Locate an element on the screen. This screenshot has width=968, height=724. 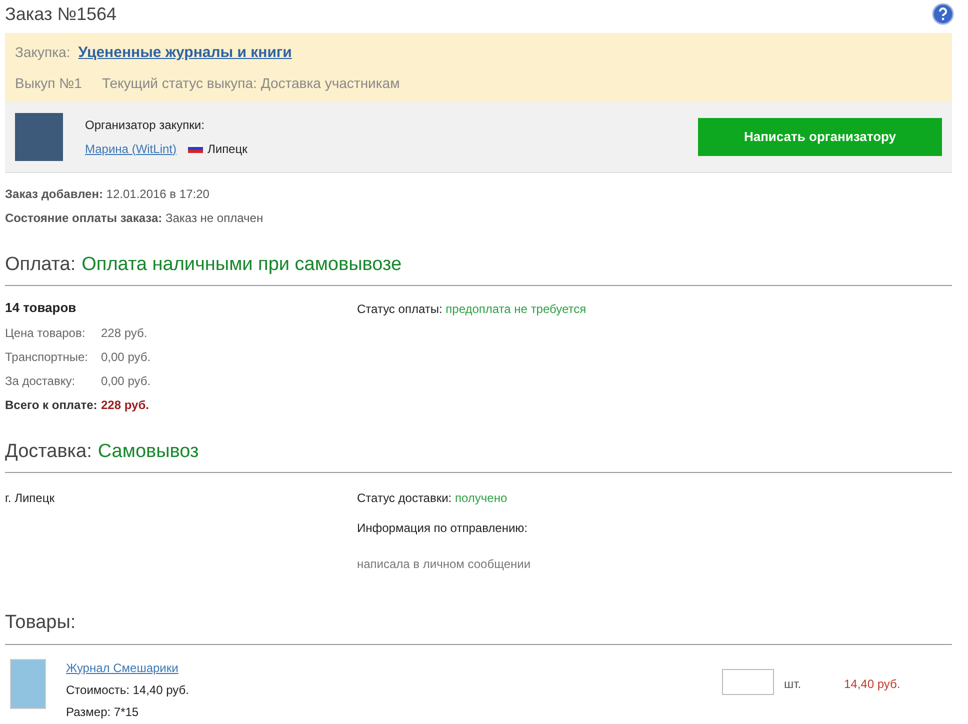
section-method: Оплата наличными при самовывозе is located at coordinates (242, 264).